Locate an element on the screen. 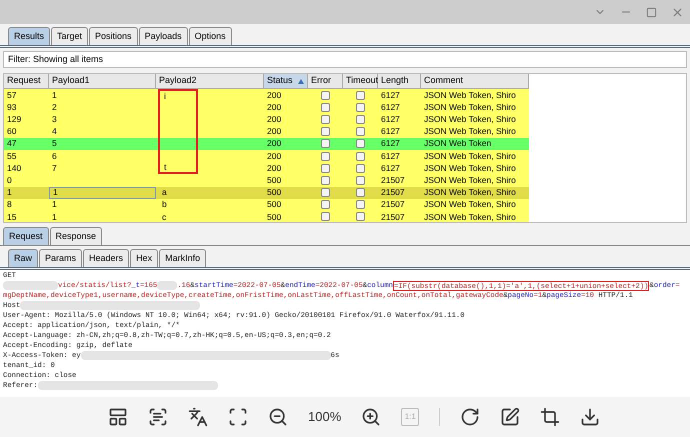 The width and height of the screenshot is (690, 437). table-row: 57 1 i 200 6127 JSON Web Token, Shiro is located at coordinates (266, 95).